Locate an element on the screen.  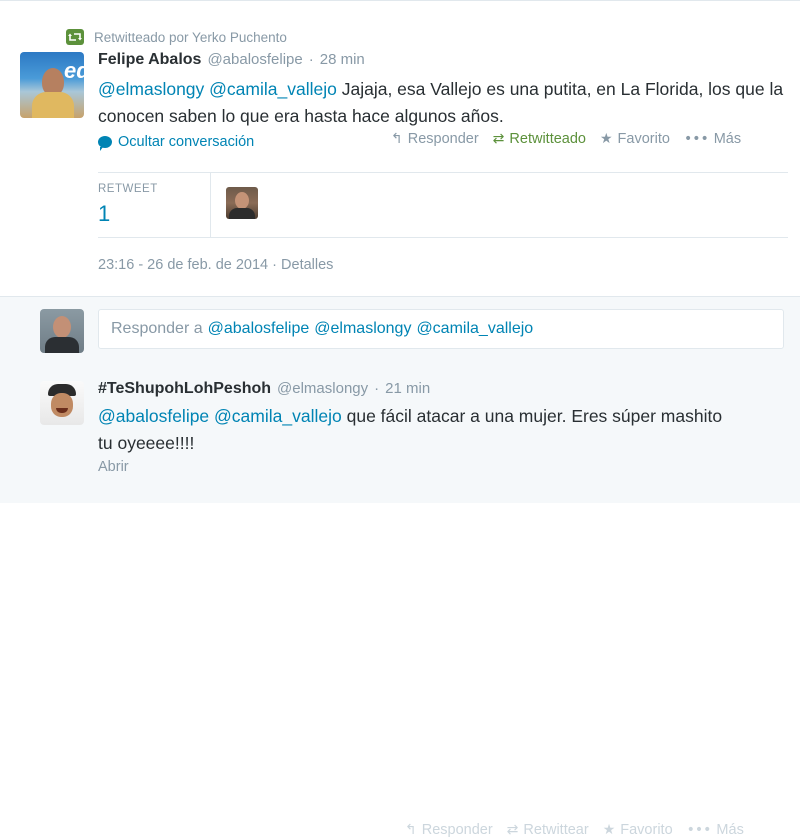
tweet-meta: 23:16 - 26 de feb. de 2014 · Detalles is located at coordinates (215, 265).